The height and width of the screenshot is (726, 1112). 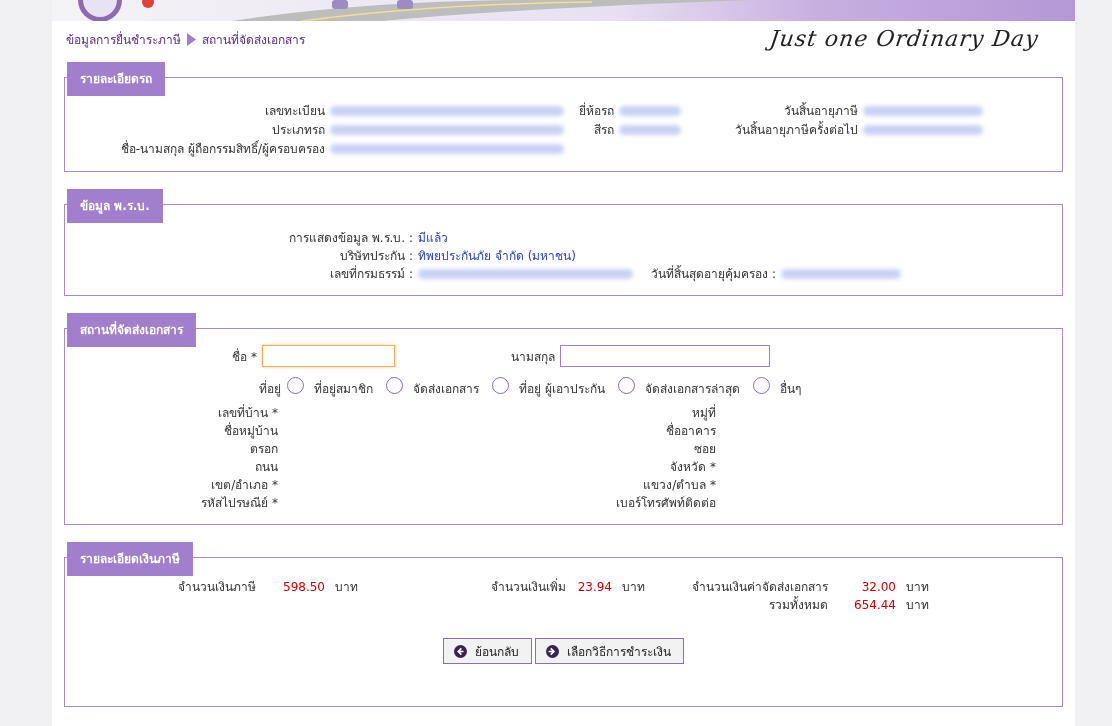 I want to click on field-label: บริษัทประกัน :, so click(x=376, y=256).